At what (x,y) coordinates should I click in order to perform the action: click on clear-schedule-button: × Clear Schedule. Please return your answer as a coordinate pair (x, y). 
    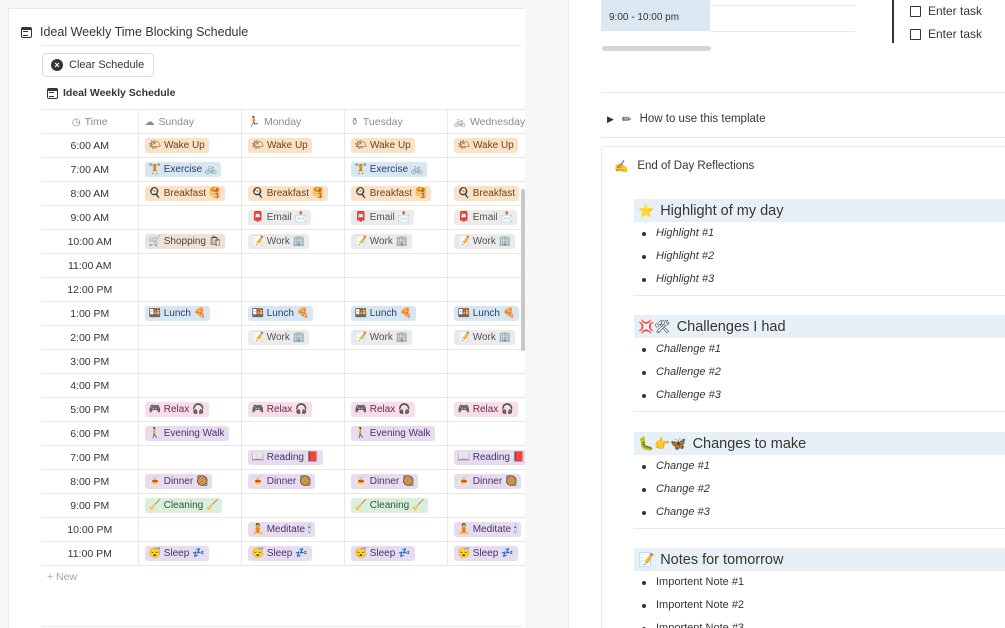
    Looking at the image, I should click on (98, 65).